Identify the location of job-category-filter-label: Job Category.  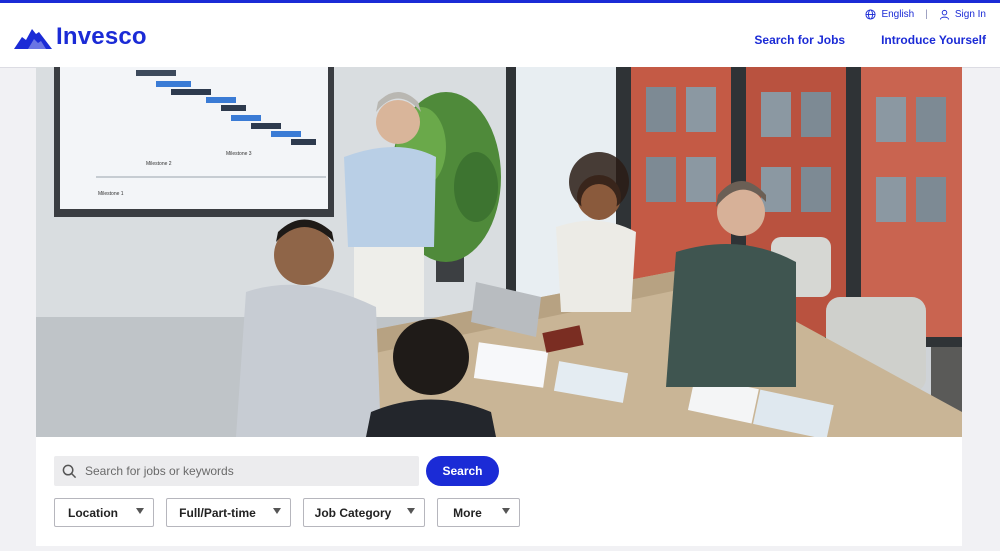
(353, 512).